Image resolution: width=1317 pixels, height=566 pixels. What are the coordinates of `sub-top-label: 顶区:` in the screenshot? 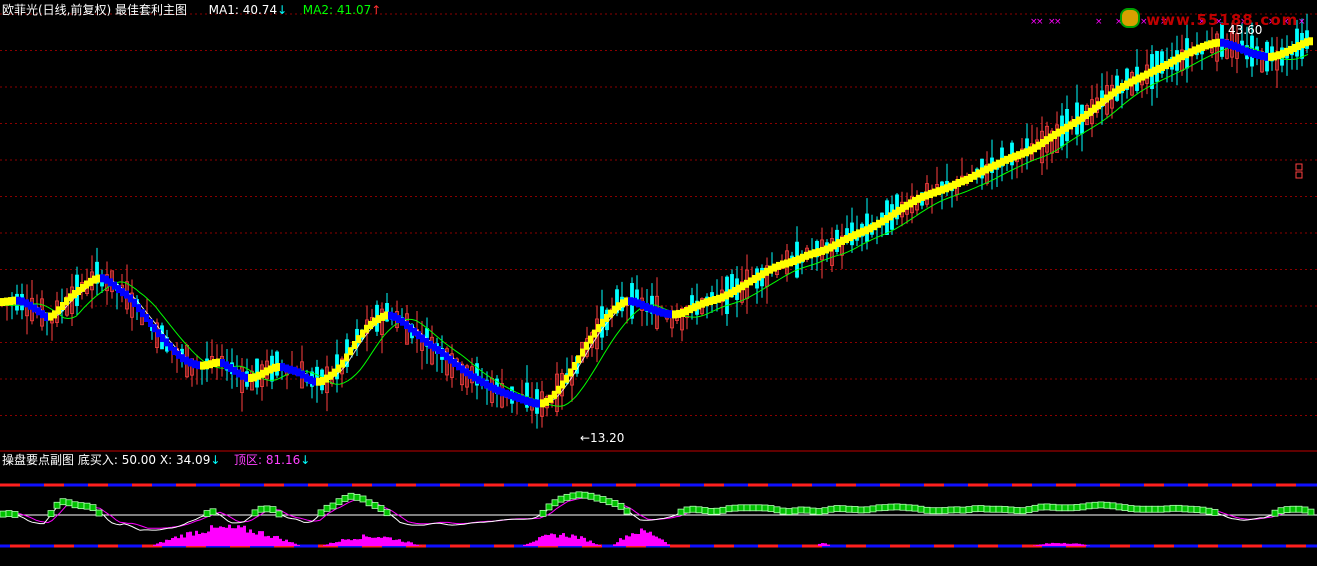 It's located at (250, 460).